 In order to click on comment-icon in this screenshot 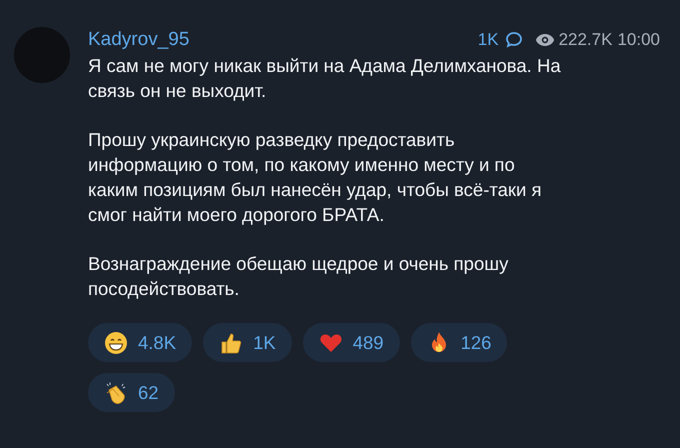, I will do `click(513, 40)`.